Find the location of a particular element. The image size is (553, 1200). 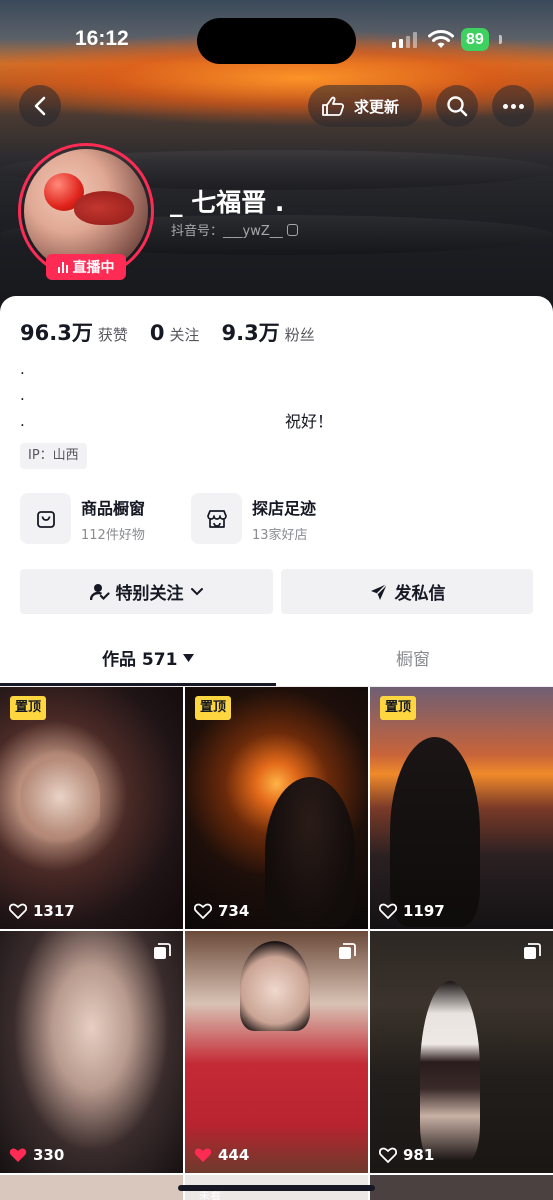

stat-caption: 获赞 is located at coordinates (112, 335).